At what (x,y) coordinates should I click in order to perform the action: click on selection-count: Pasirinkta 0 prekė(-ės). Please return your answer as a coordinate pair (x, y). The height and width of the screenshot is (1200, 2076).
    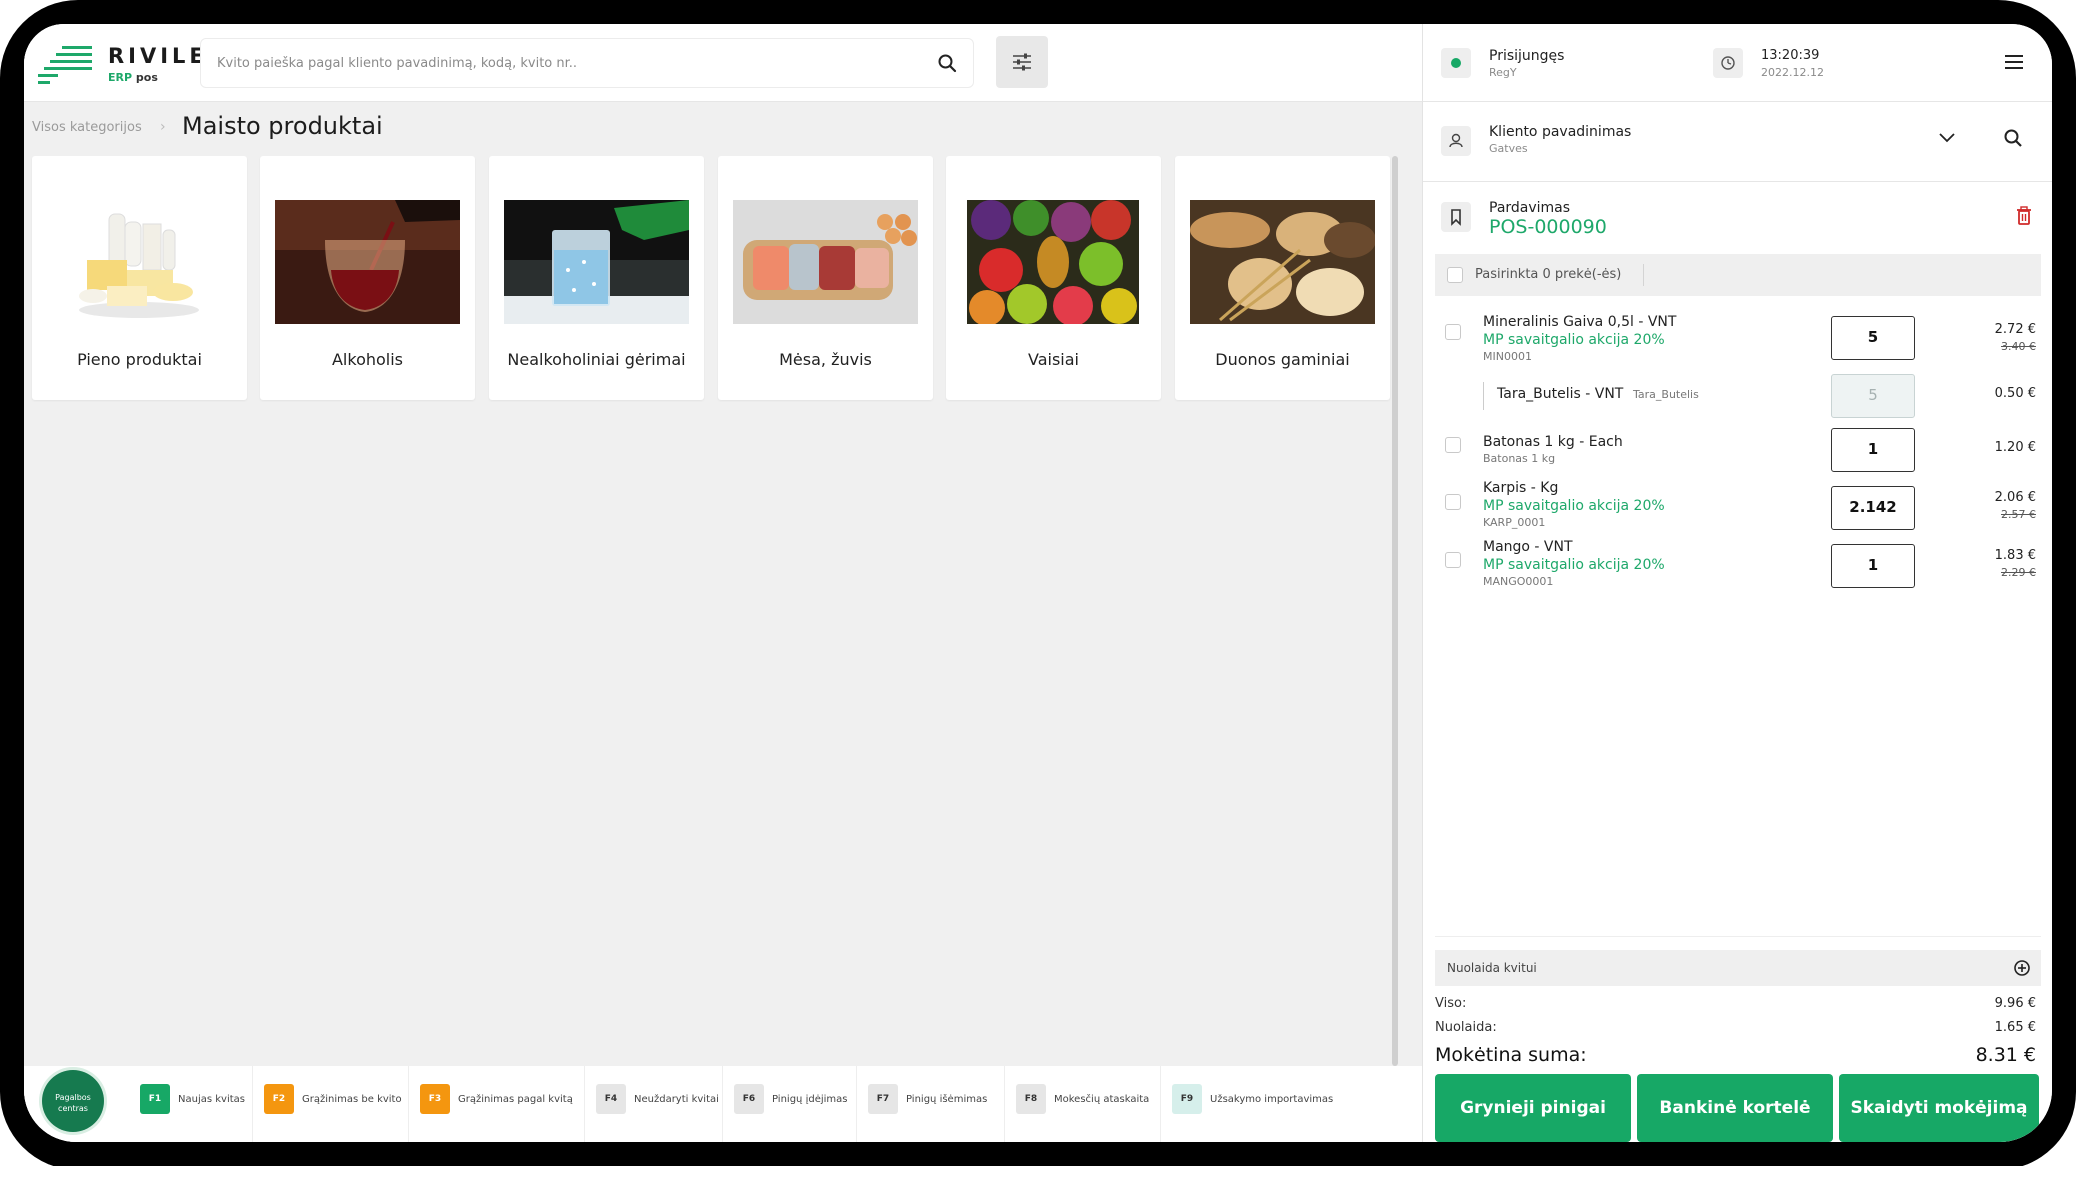
    Looking at the image, I should click on (1548, 274).